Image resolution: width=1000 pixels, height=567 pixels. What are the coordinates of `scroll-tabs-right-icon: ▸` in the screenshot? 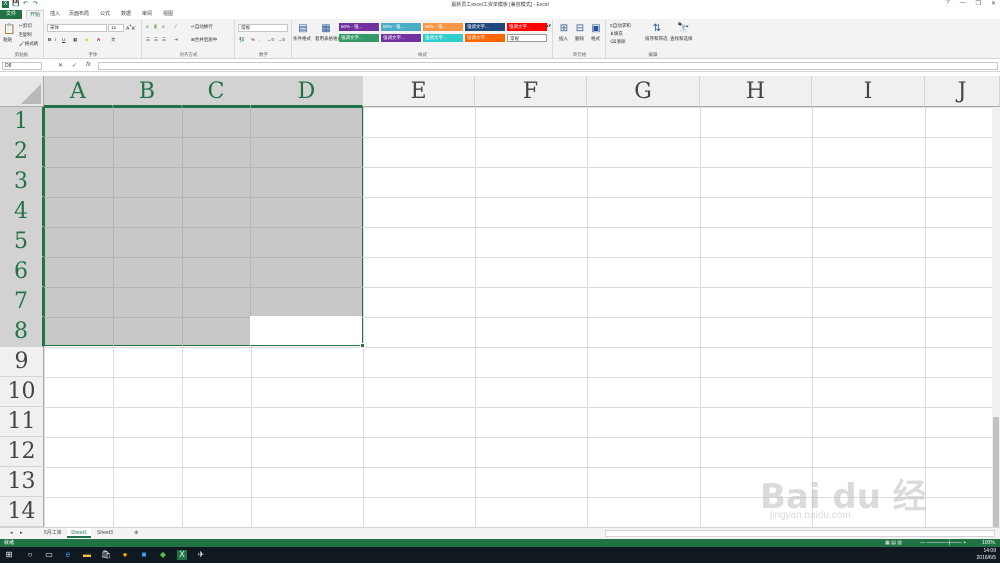 It's located at (21, 533).